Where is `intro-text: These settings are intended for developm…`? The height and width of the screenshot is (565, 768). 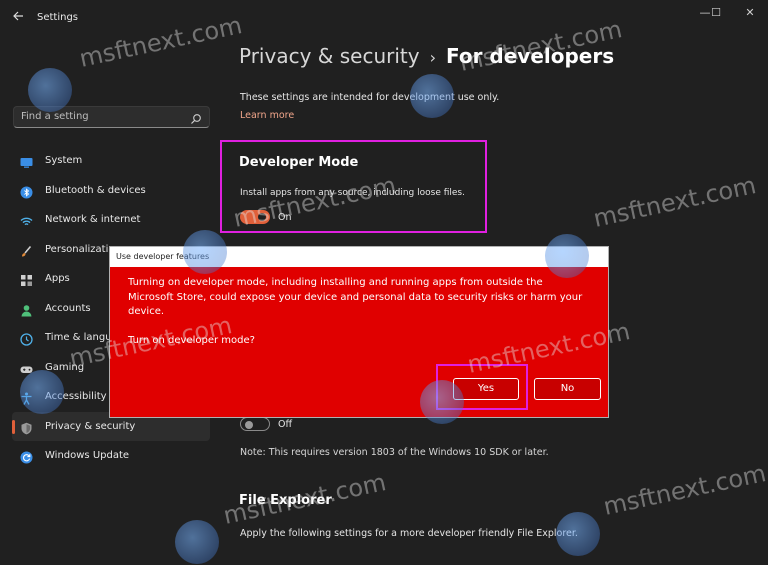
intro-text: These settings are intended for developm… is located at coordinates (370, 97).